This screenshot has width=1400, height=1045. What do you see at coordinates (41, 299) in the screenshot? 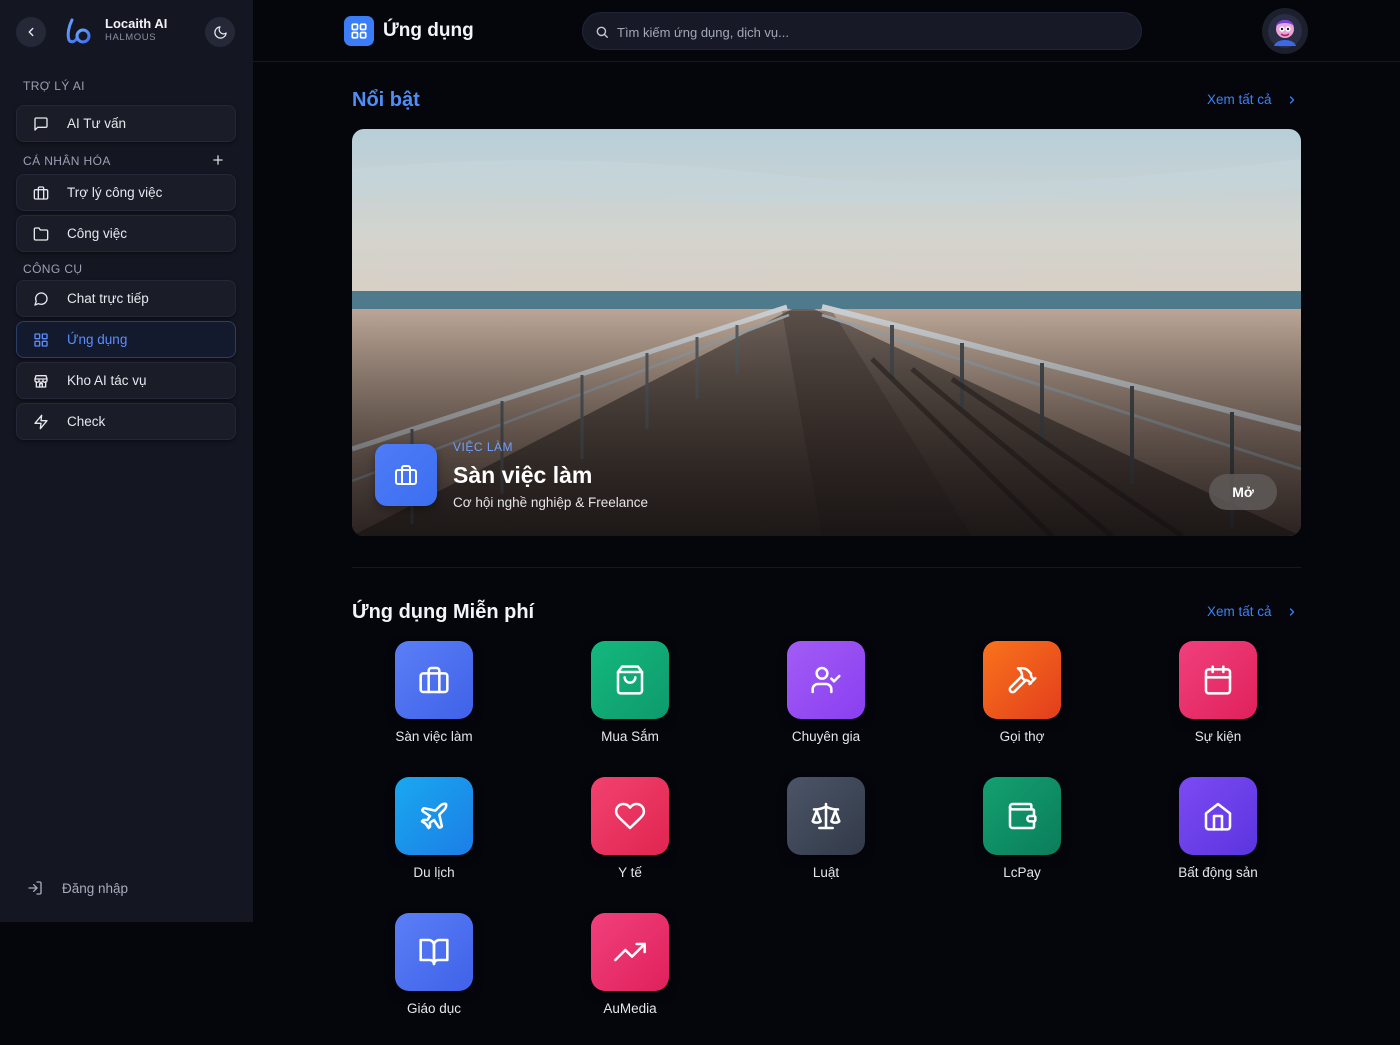
I see `message-circle-icon` at bounding box center [41, 299].